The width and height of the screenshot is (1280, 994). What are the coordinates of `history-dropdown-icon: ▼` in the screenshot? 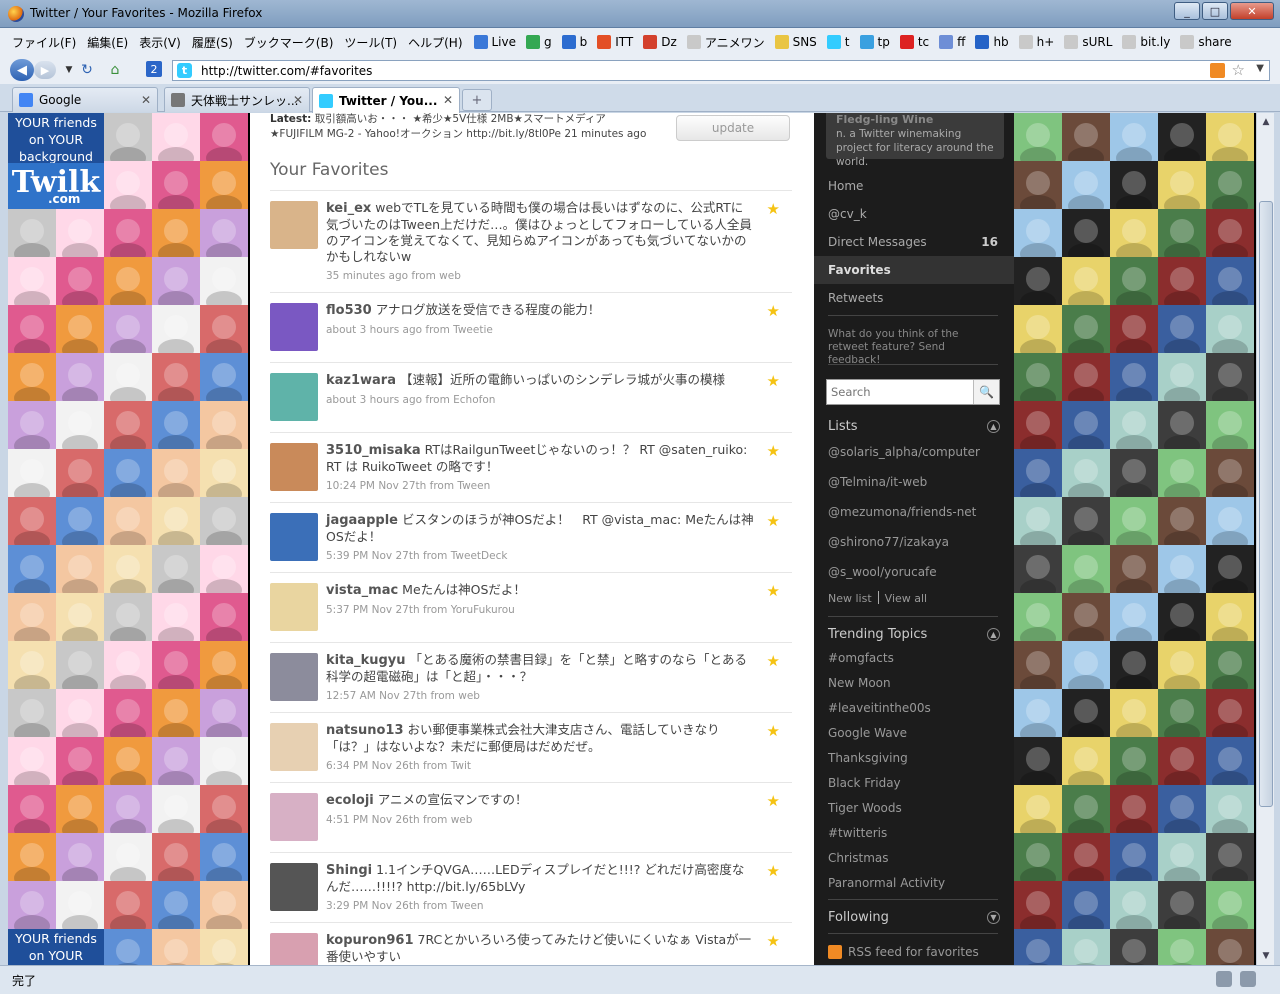 It's located at (69, 70).